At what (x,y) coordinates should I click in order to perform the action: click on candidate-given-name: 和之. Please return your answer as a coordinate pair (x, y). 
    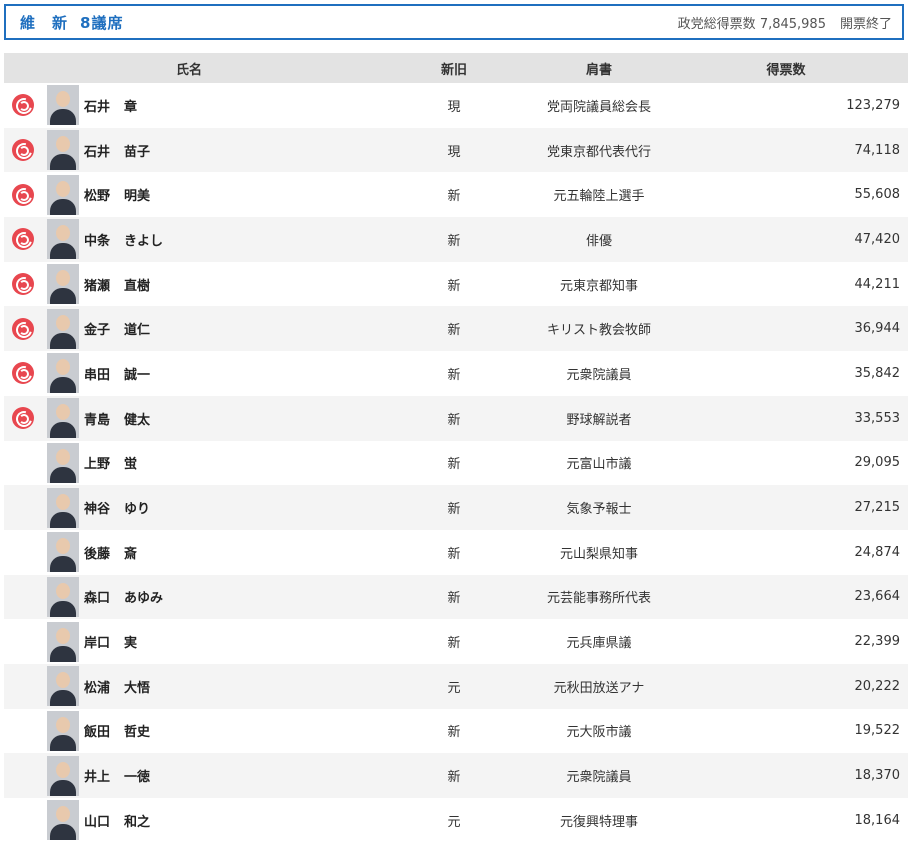
    Looking at the image, I should click on (137, 822).